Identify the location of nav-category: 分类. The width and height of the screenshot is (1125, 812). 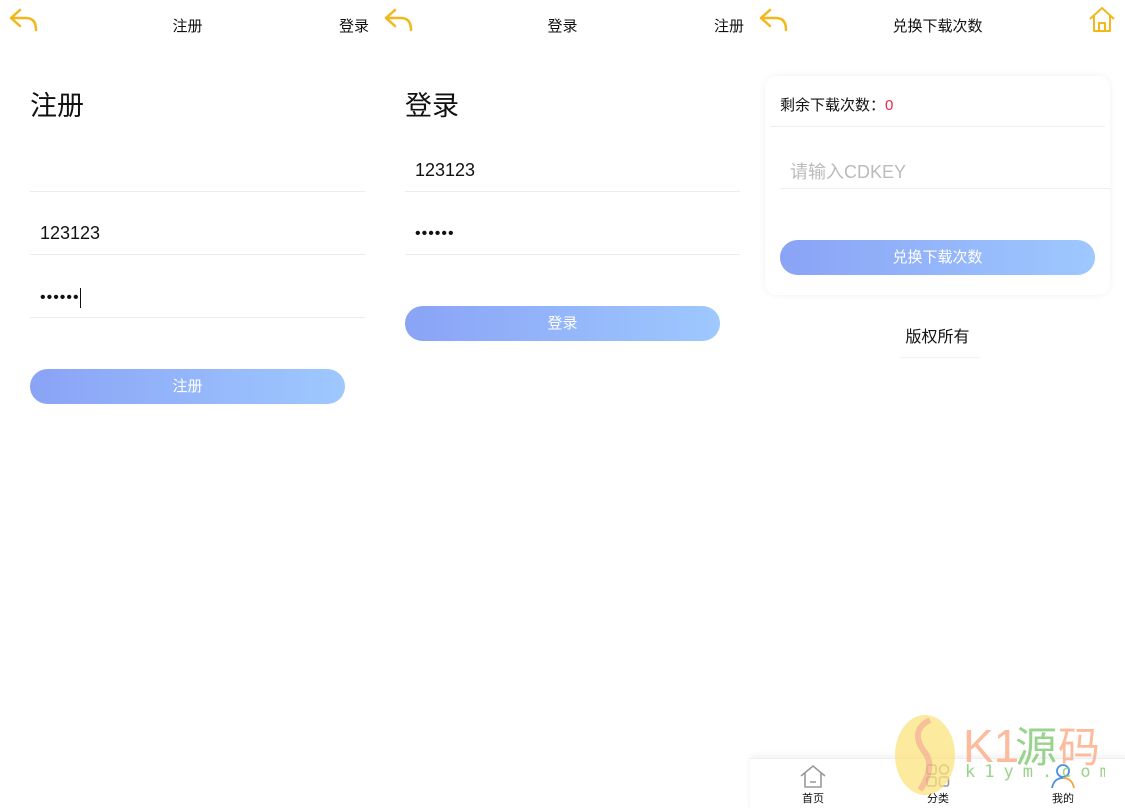
(938, 784).